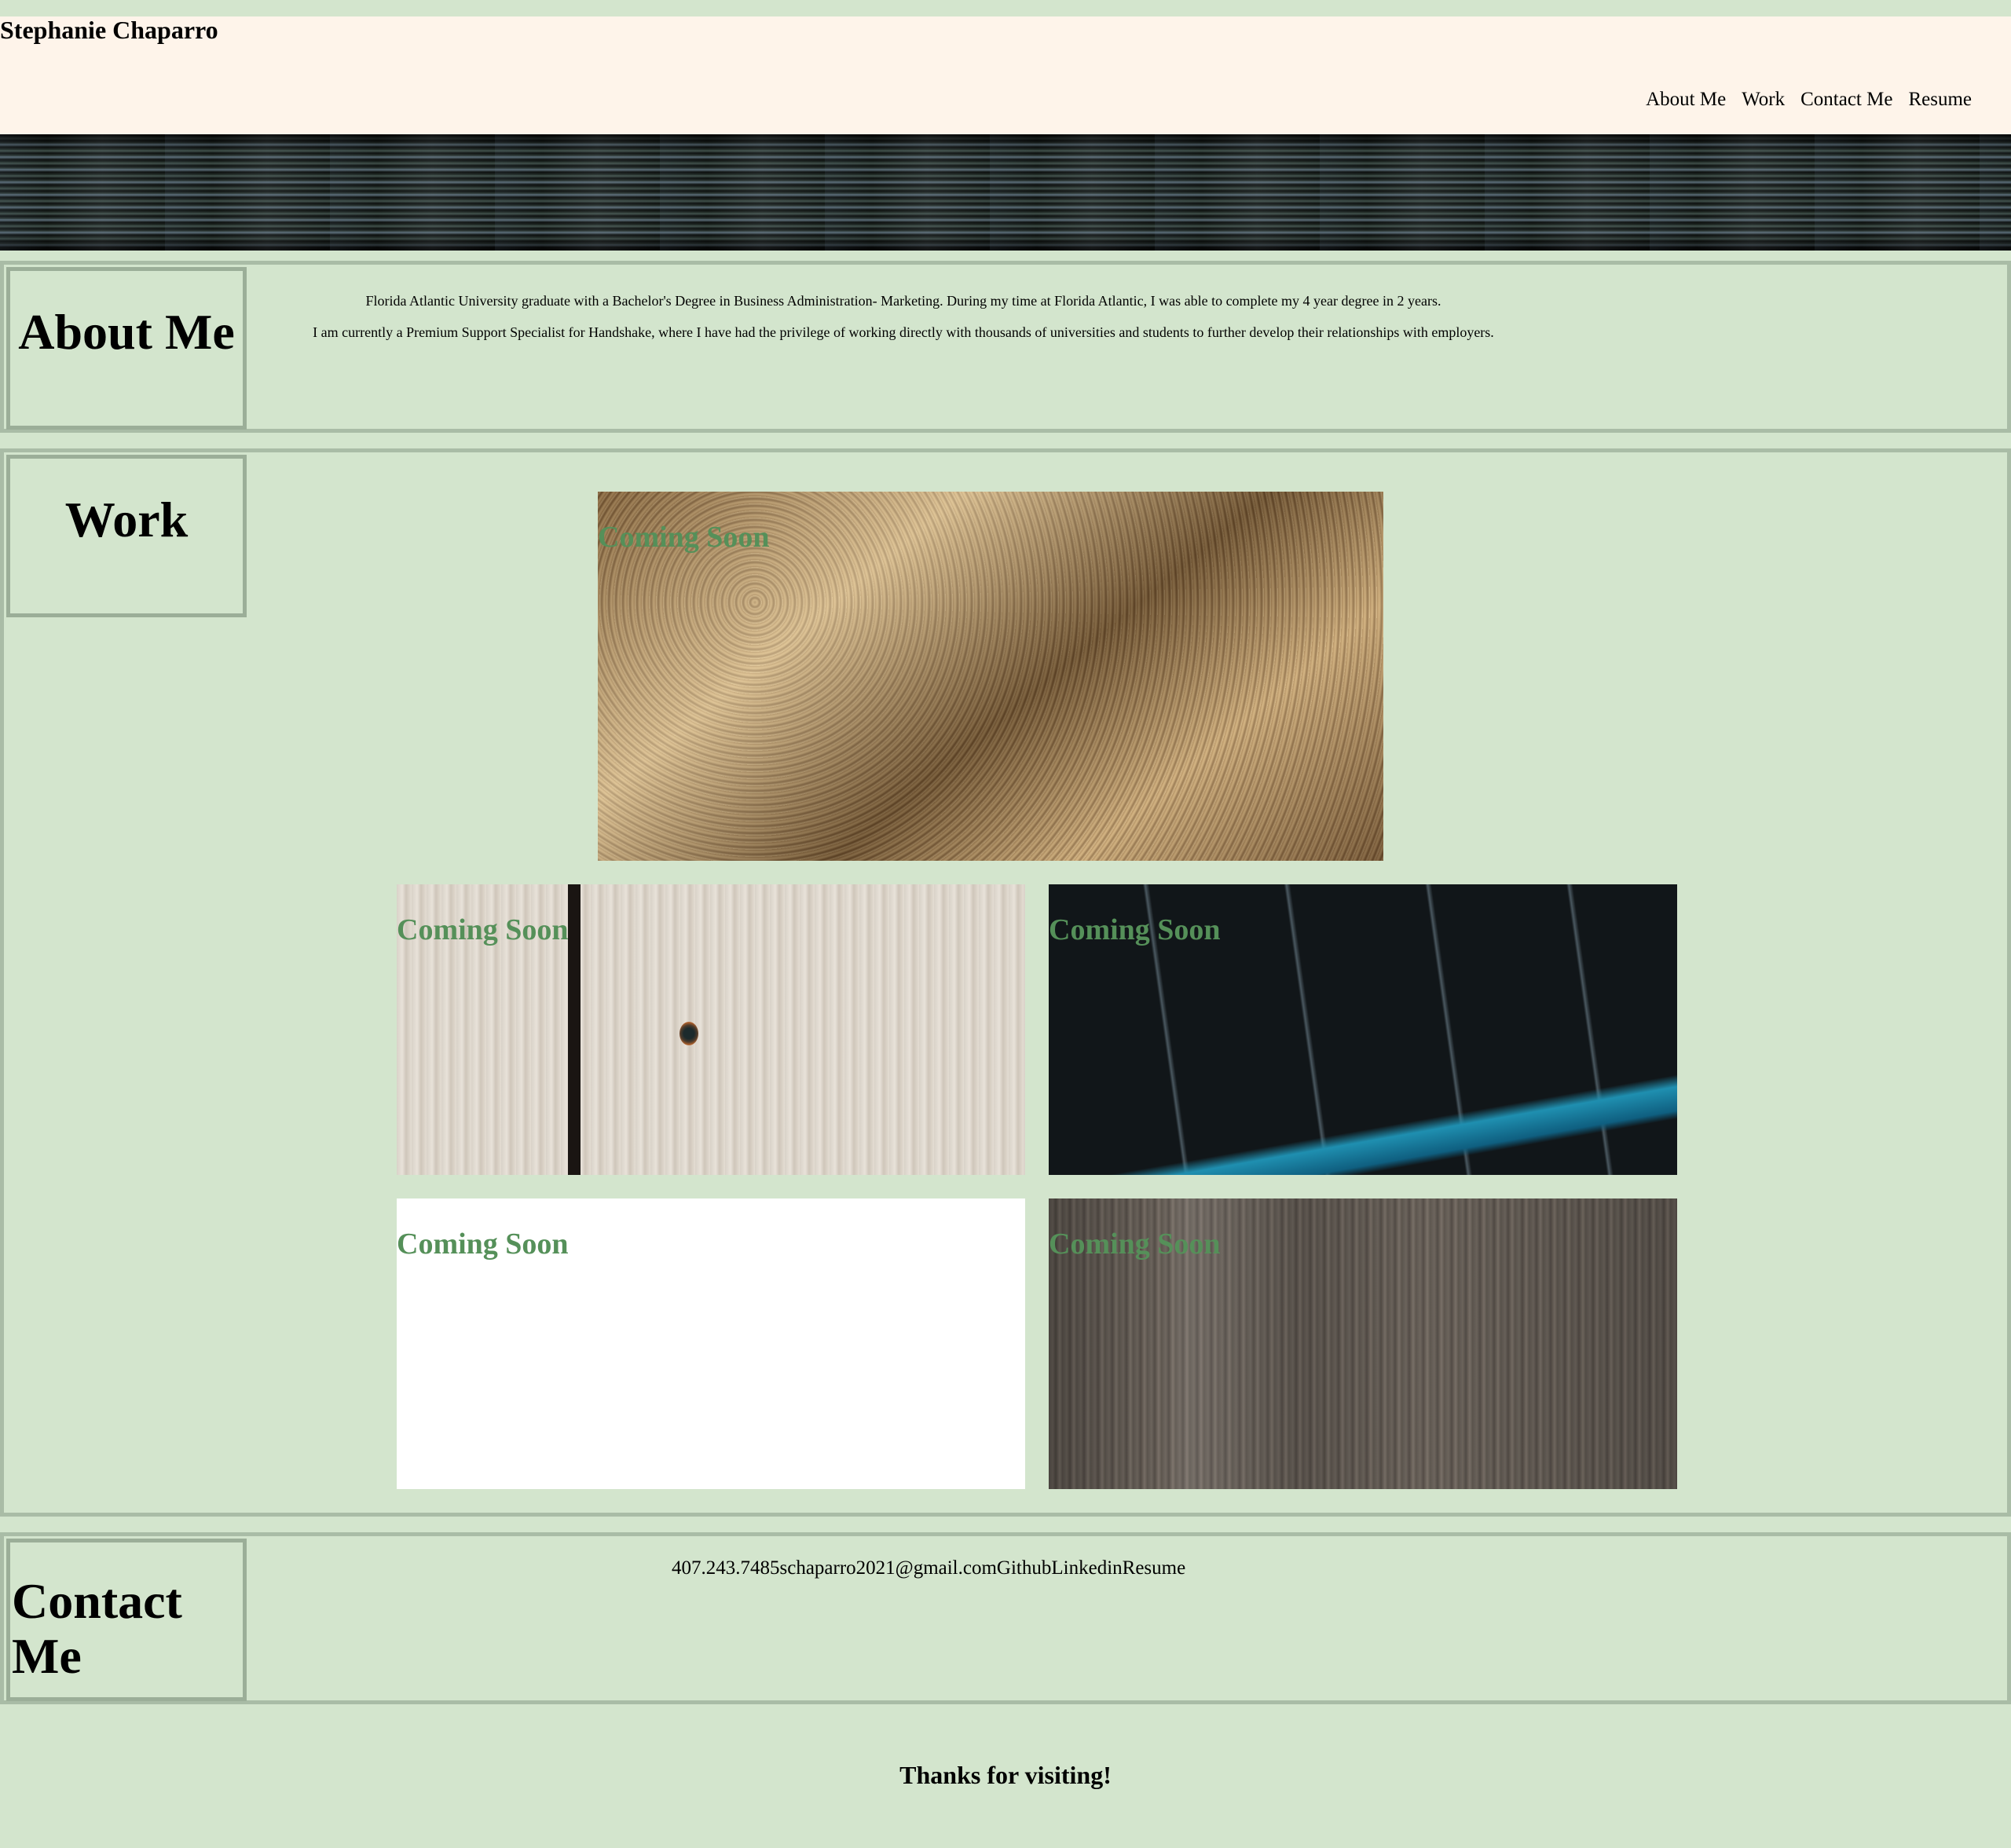 This screenshot has height=1848, width=2011. Describe the element at coordinates (1686, 100) in the screenshot. I see `nav-about-me: About Me` at that location.